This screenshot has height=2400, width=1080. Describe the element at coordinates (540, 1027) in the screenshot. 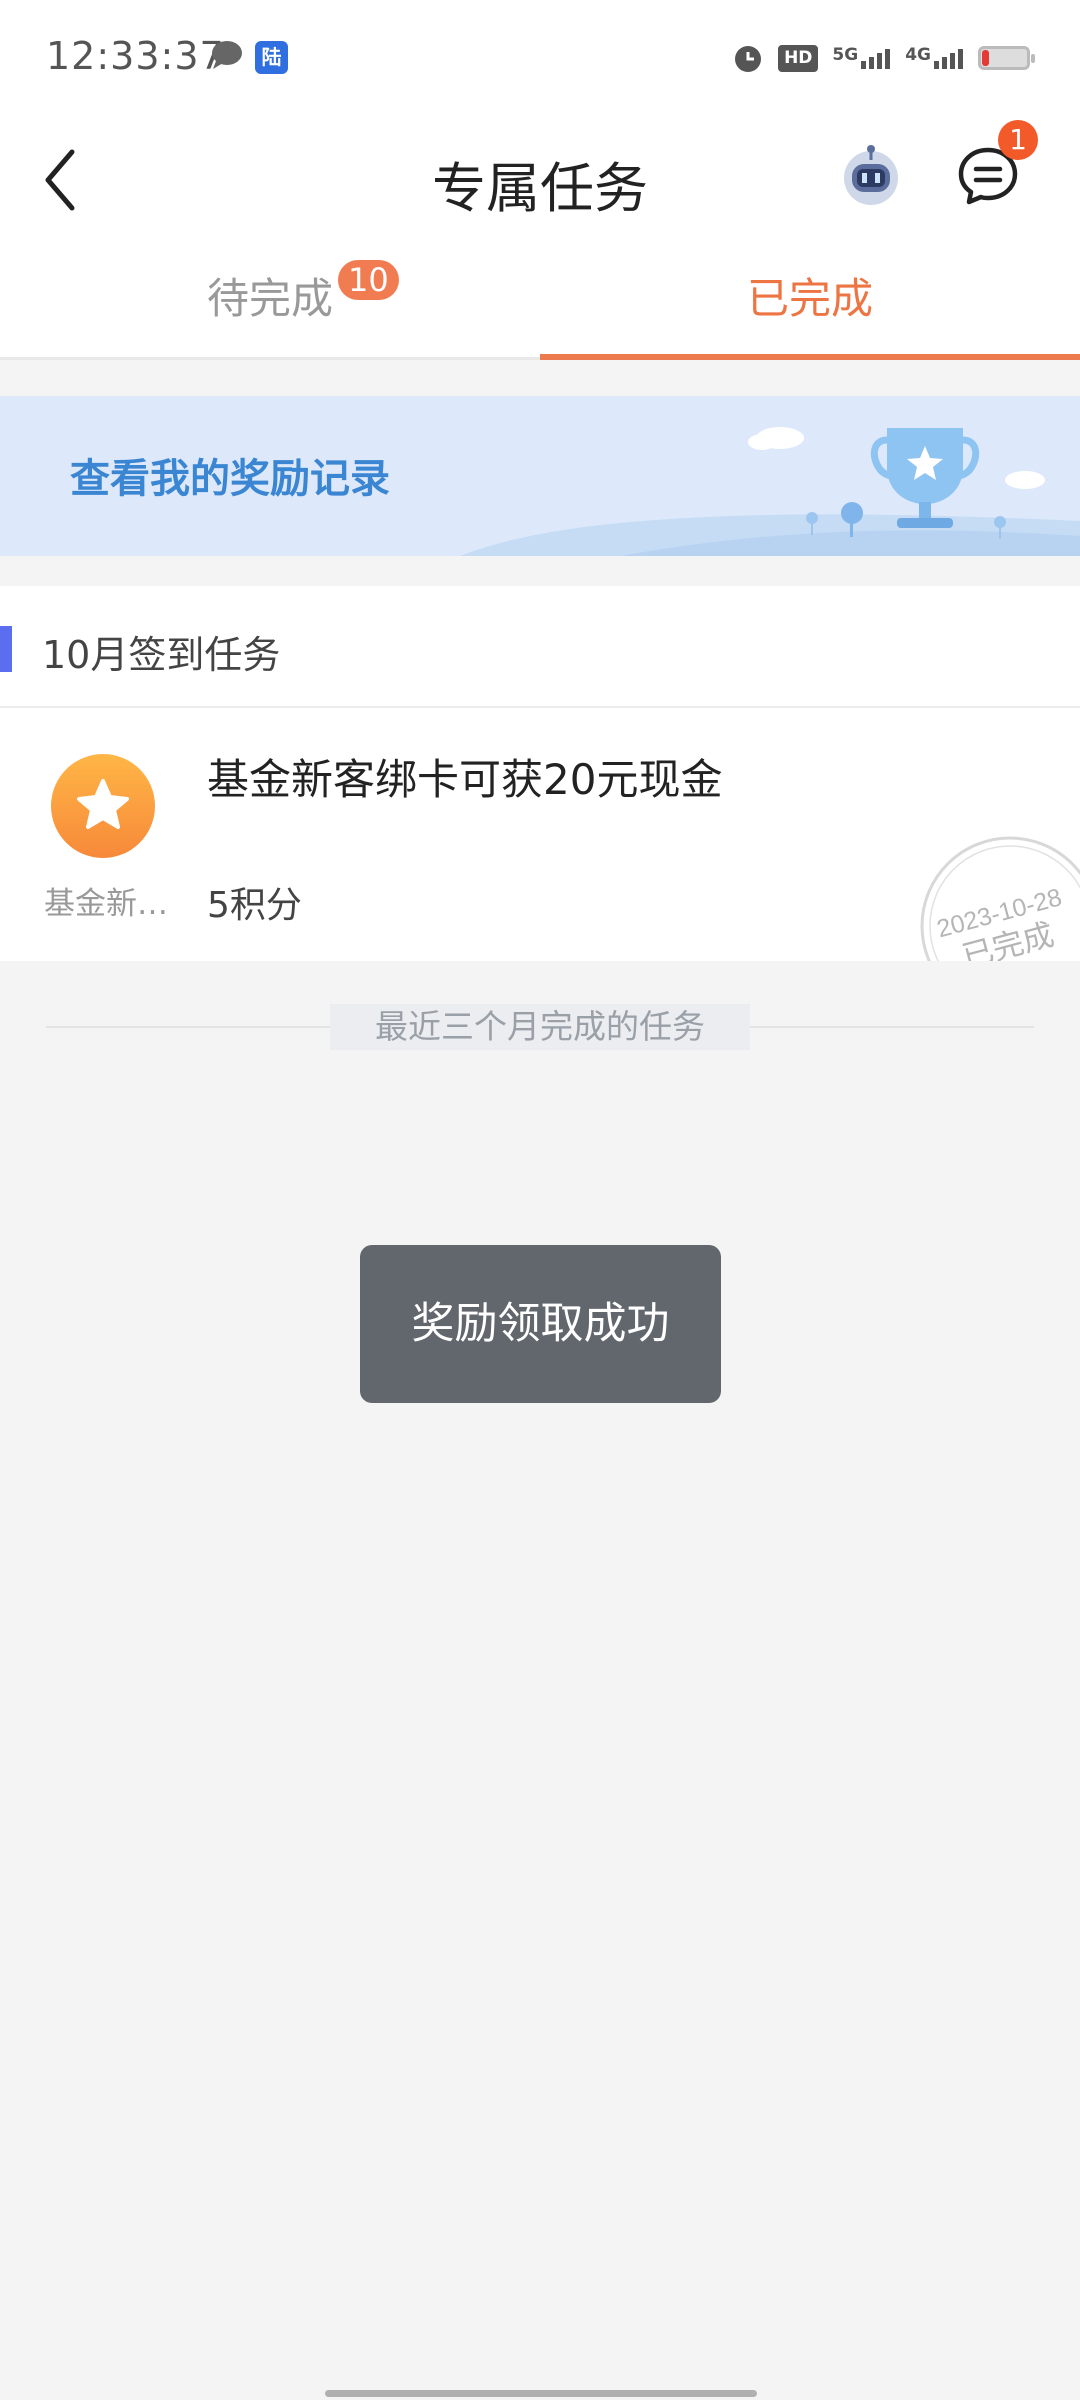

I see `recent-tasks-divider: 最近三个月完成的任务` at that location.